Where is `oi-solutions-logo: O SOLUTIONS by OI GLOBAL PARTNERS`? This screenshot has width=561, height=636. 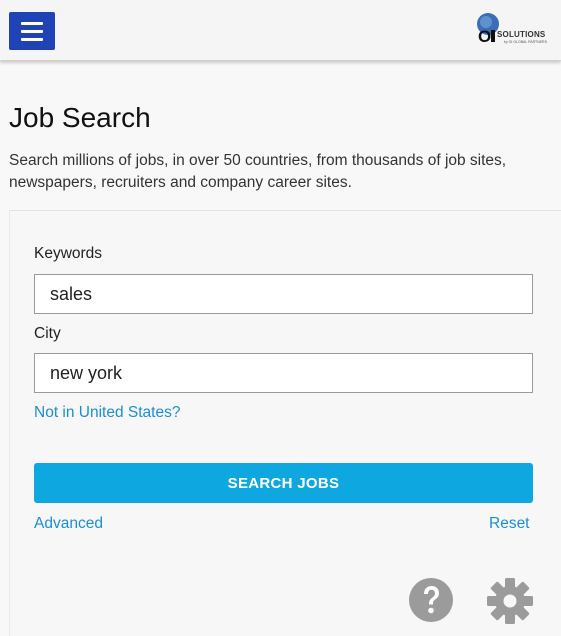 oi-solutions-logo: O SOLUTIONS by OI GLOBAL PARTNERS is located at coordinates (510, 30).